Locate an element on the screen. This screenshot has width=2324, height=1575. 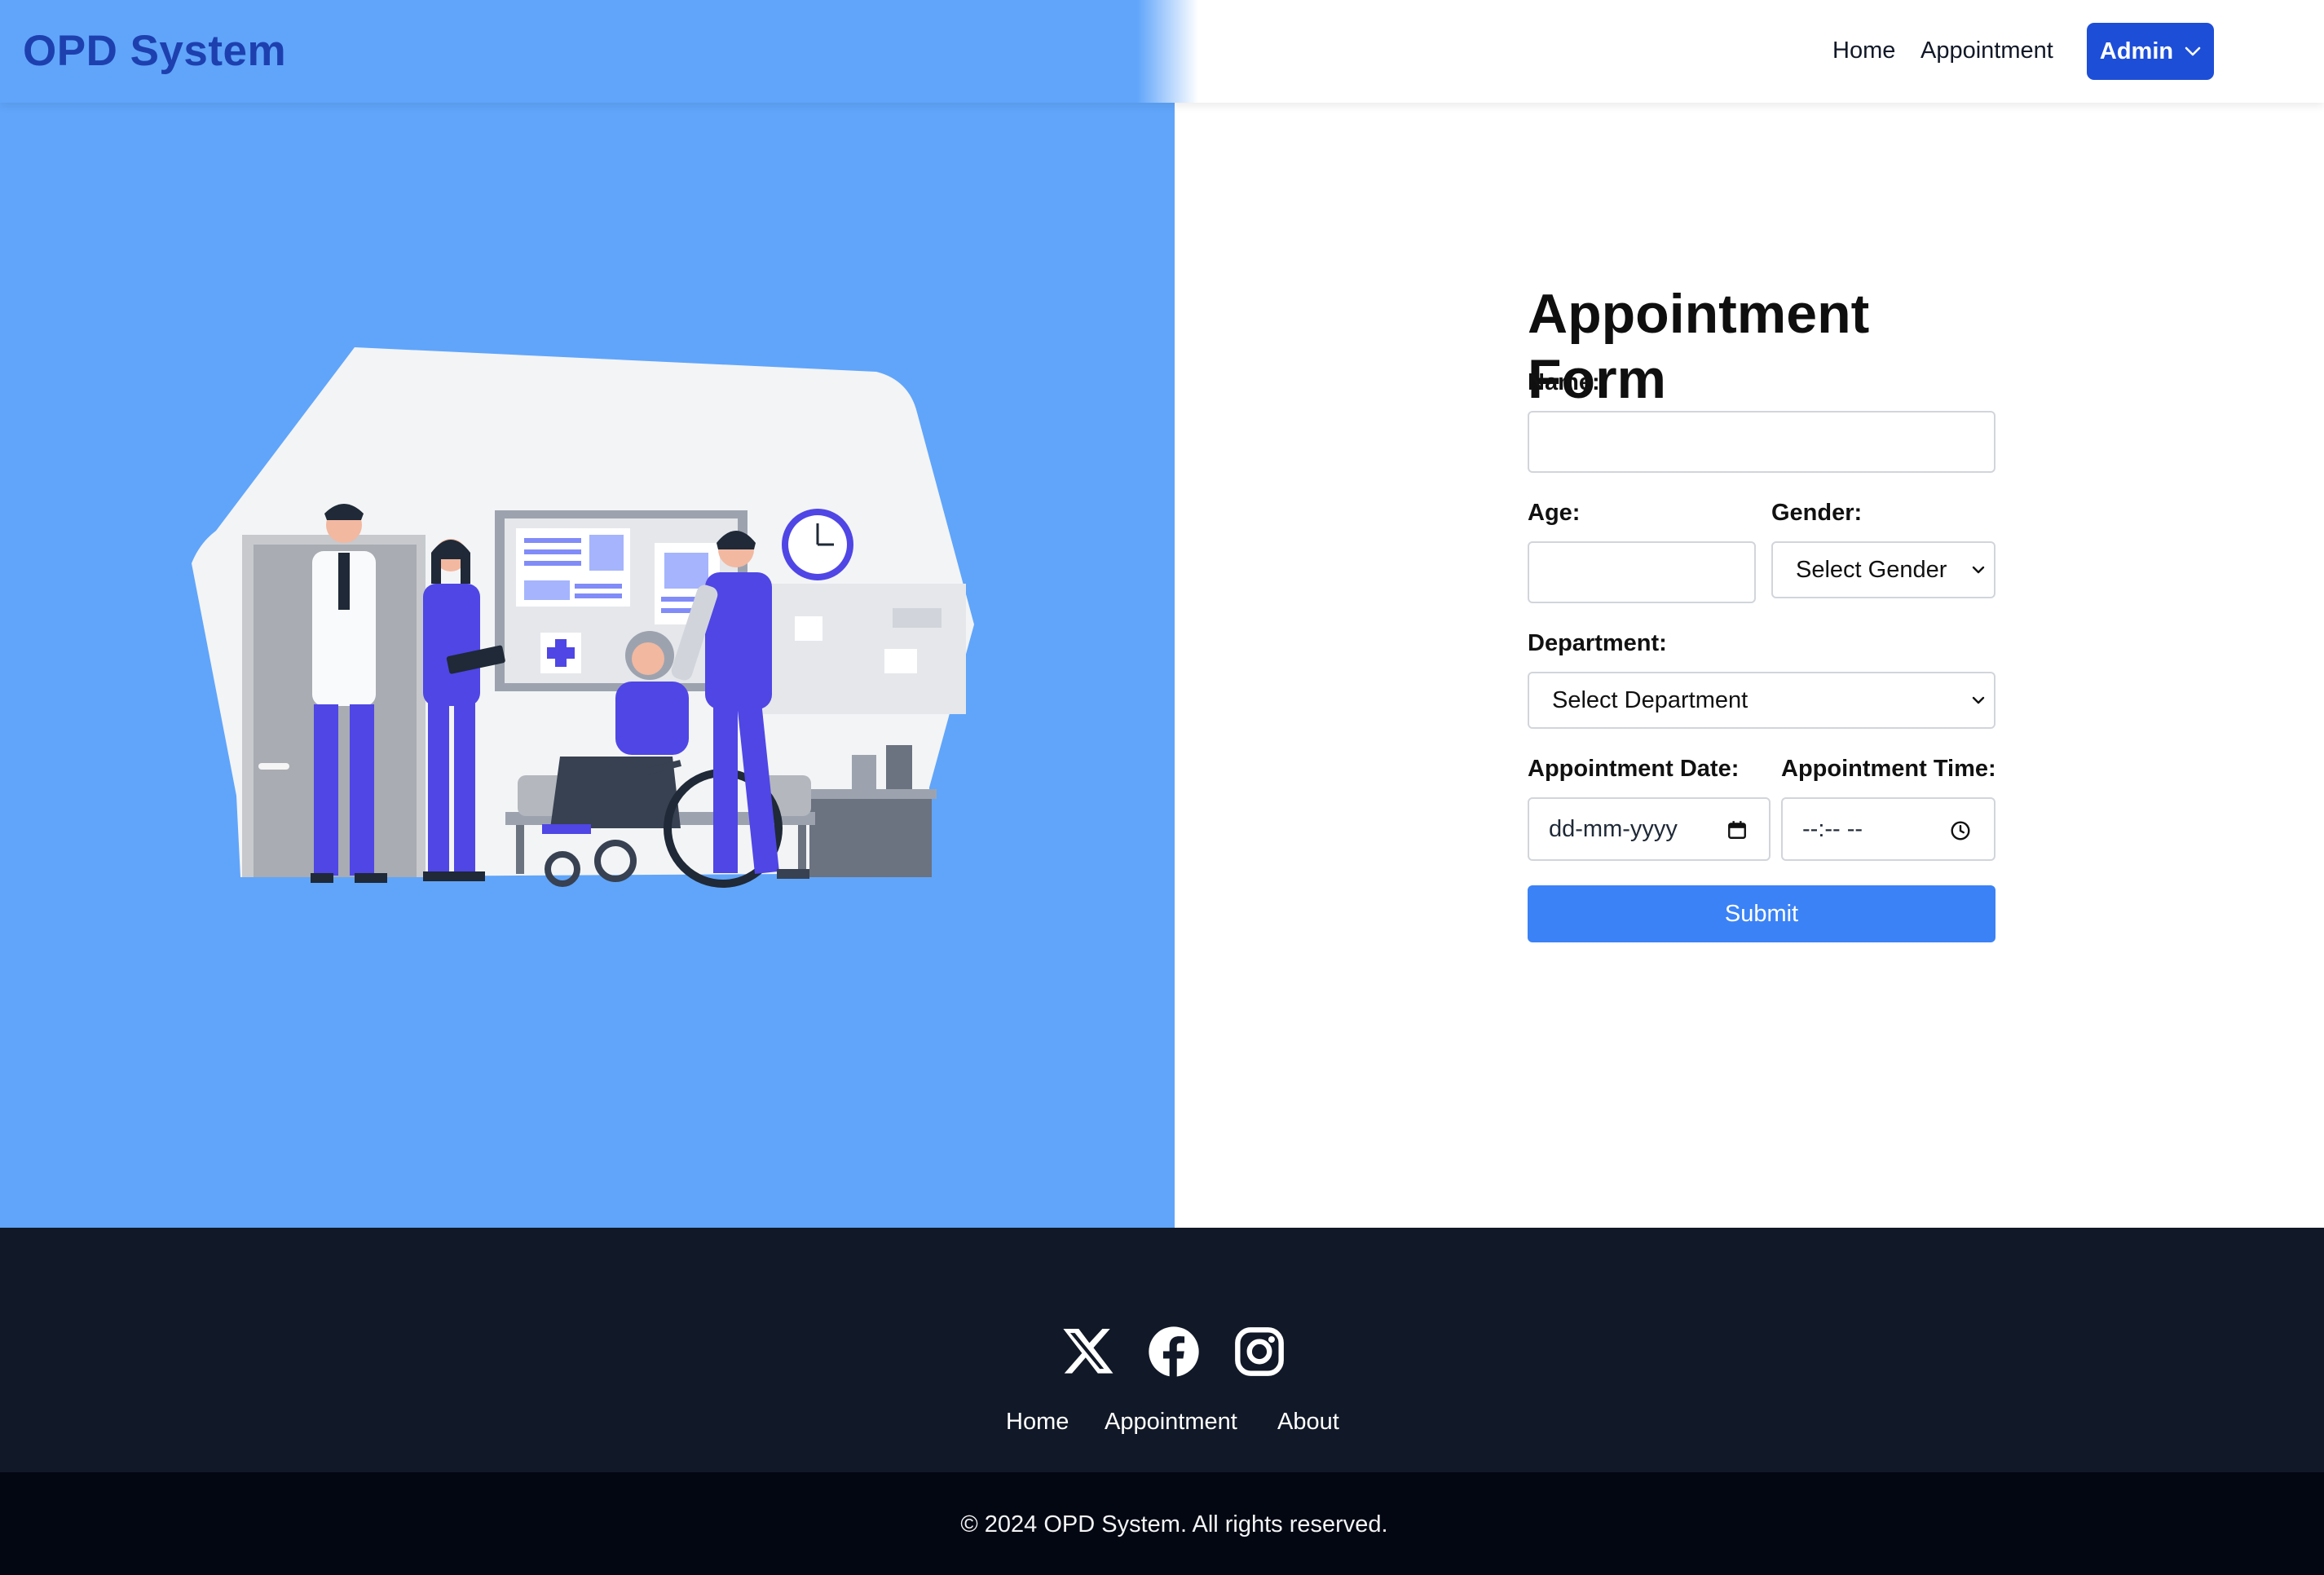
age-label: Age: is located at coordinates (1554, 513).